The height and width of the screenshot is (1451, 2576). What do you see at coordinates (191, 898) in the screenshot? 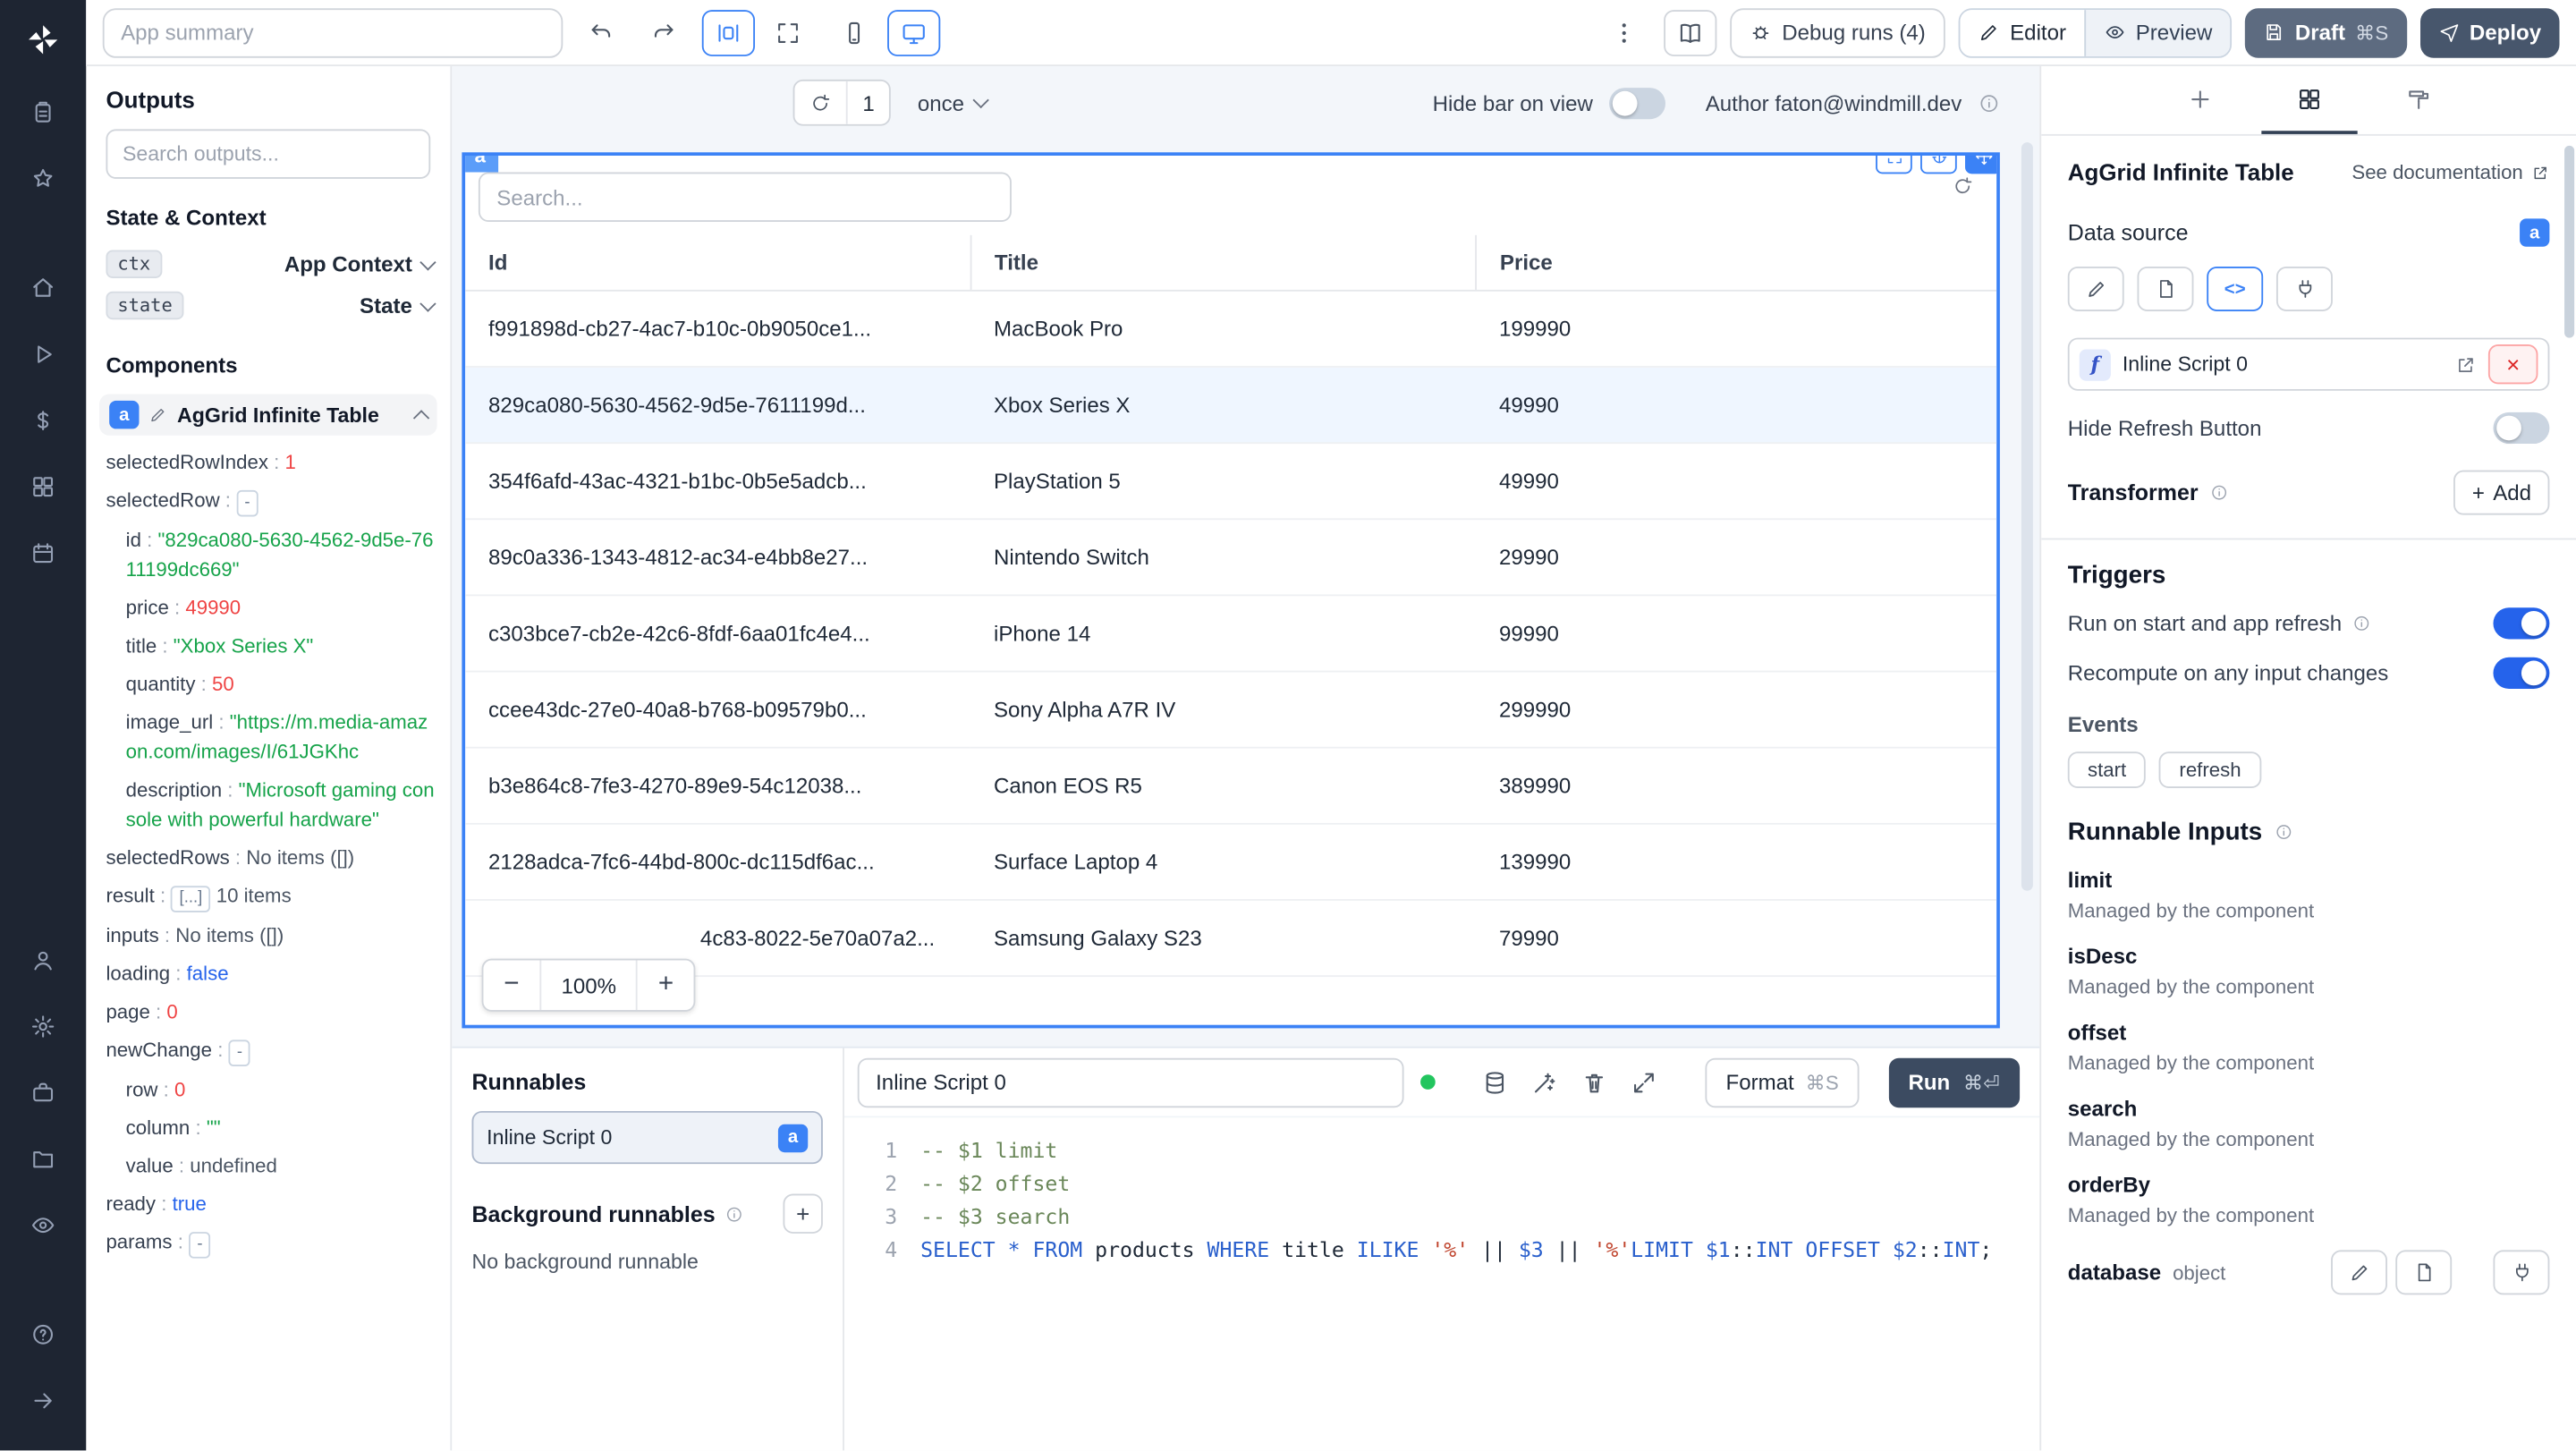
I see `output-collection-badge: [...]` at bounding box center [191, 898].